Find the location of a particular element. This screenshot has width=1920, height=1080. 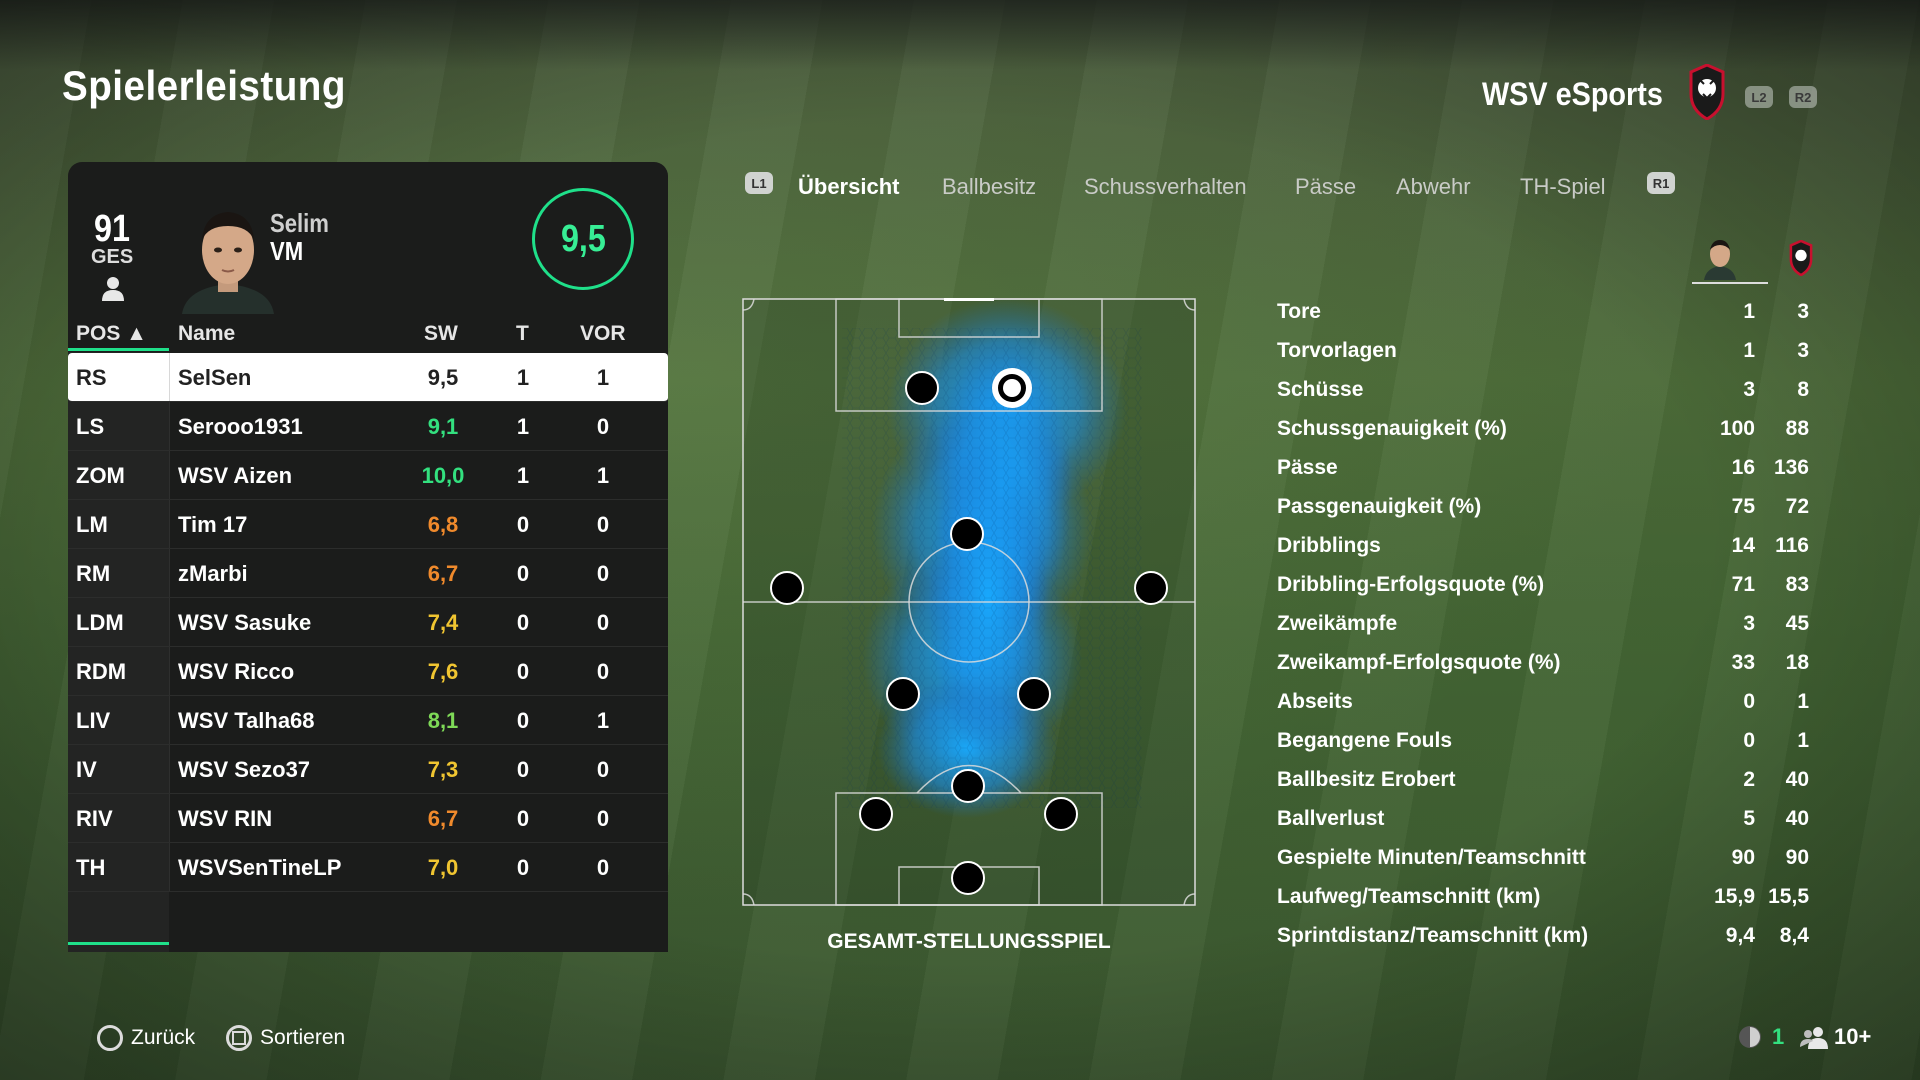

row-position: IV is located at coordinates (86, 769).